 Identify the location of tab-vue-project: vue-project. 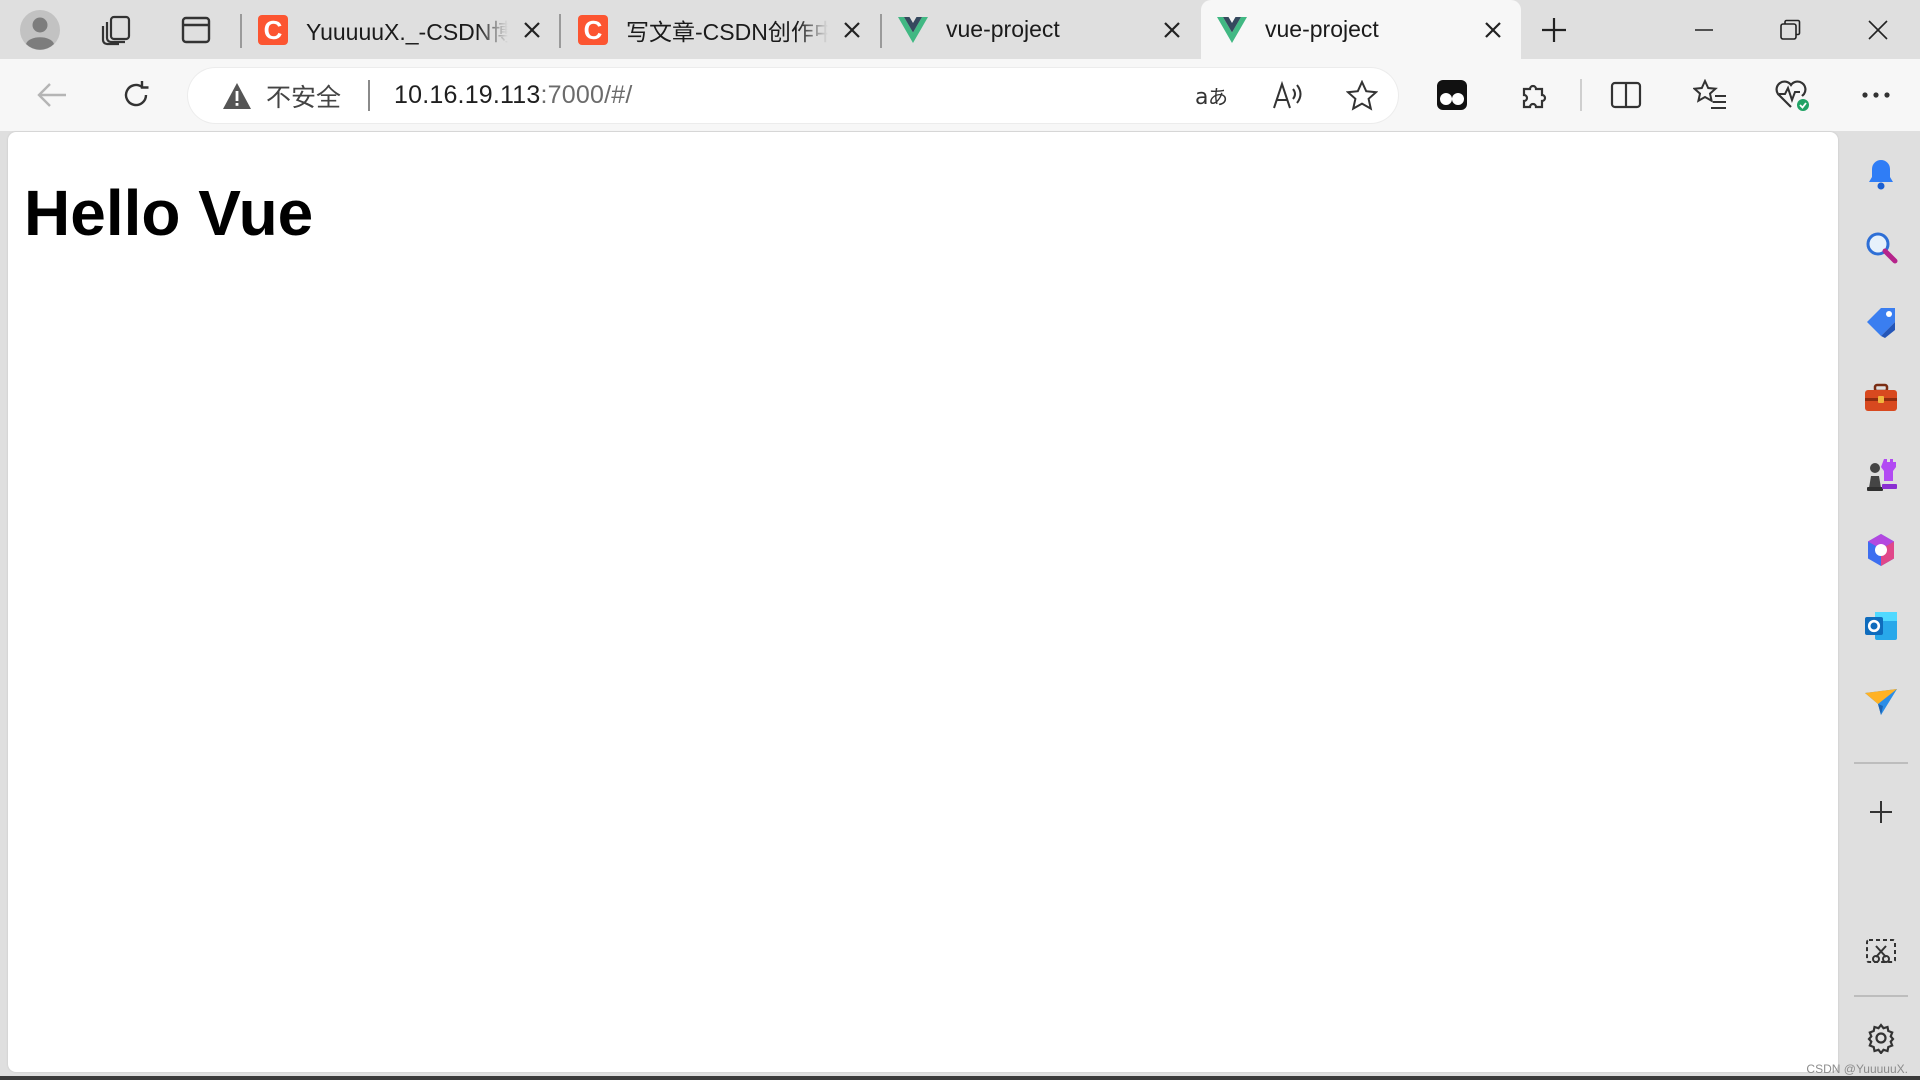
(1041, 29).